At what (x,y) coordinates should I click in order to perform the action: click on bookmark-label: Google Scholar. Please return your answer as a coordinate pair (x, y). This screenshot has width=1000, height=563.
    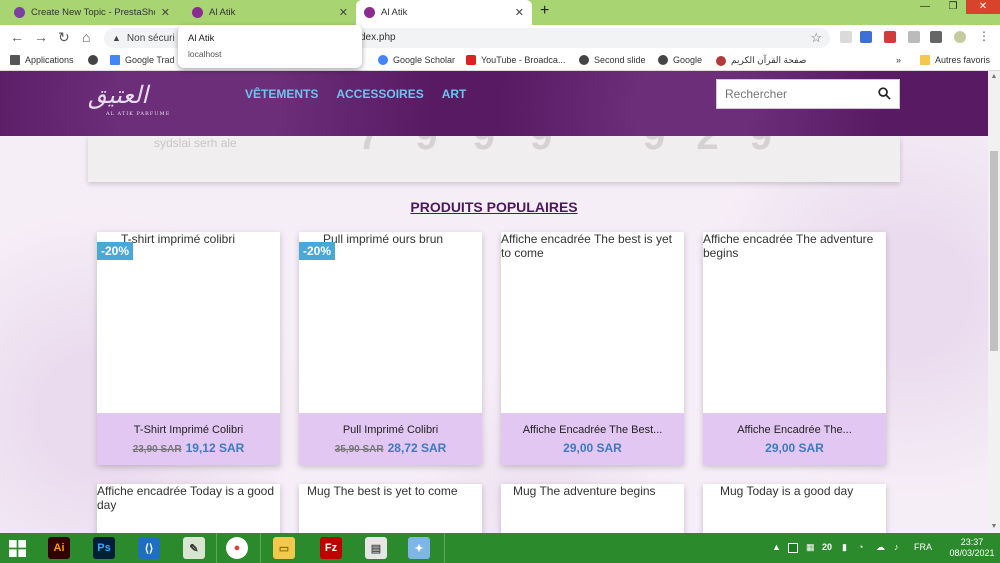
    Looking at the image, I should click on (424, 60).